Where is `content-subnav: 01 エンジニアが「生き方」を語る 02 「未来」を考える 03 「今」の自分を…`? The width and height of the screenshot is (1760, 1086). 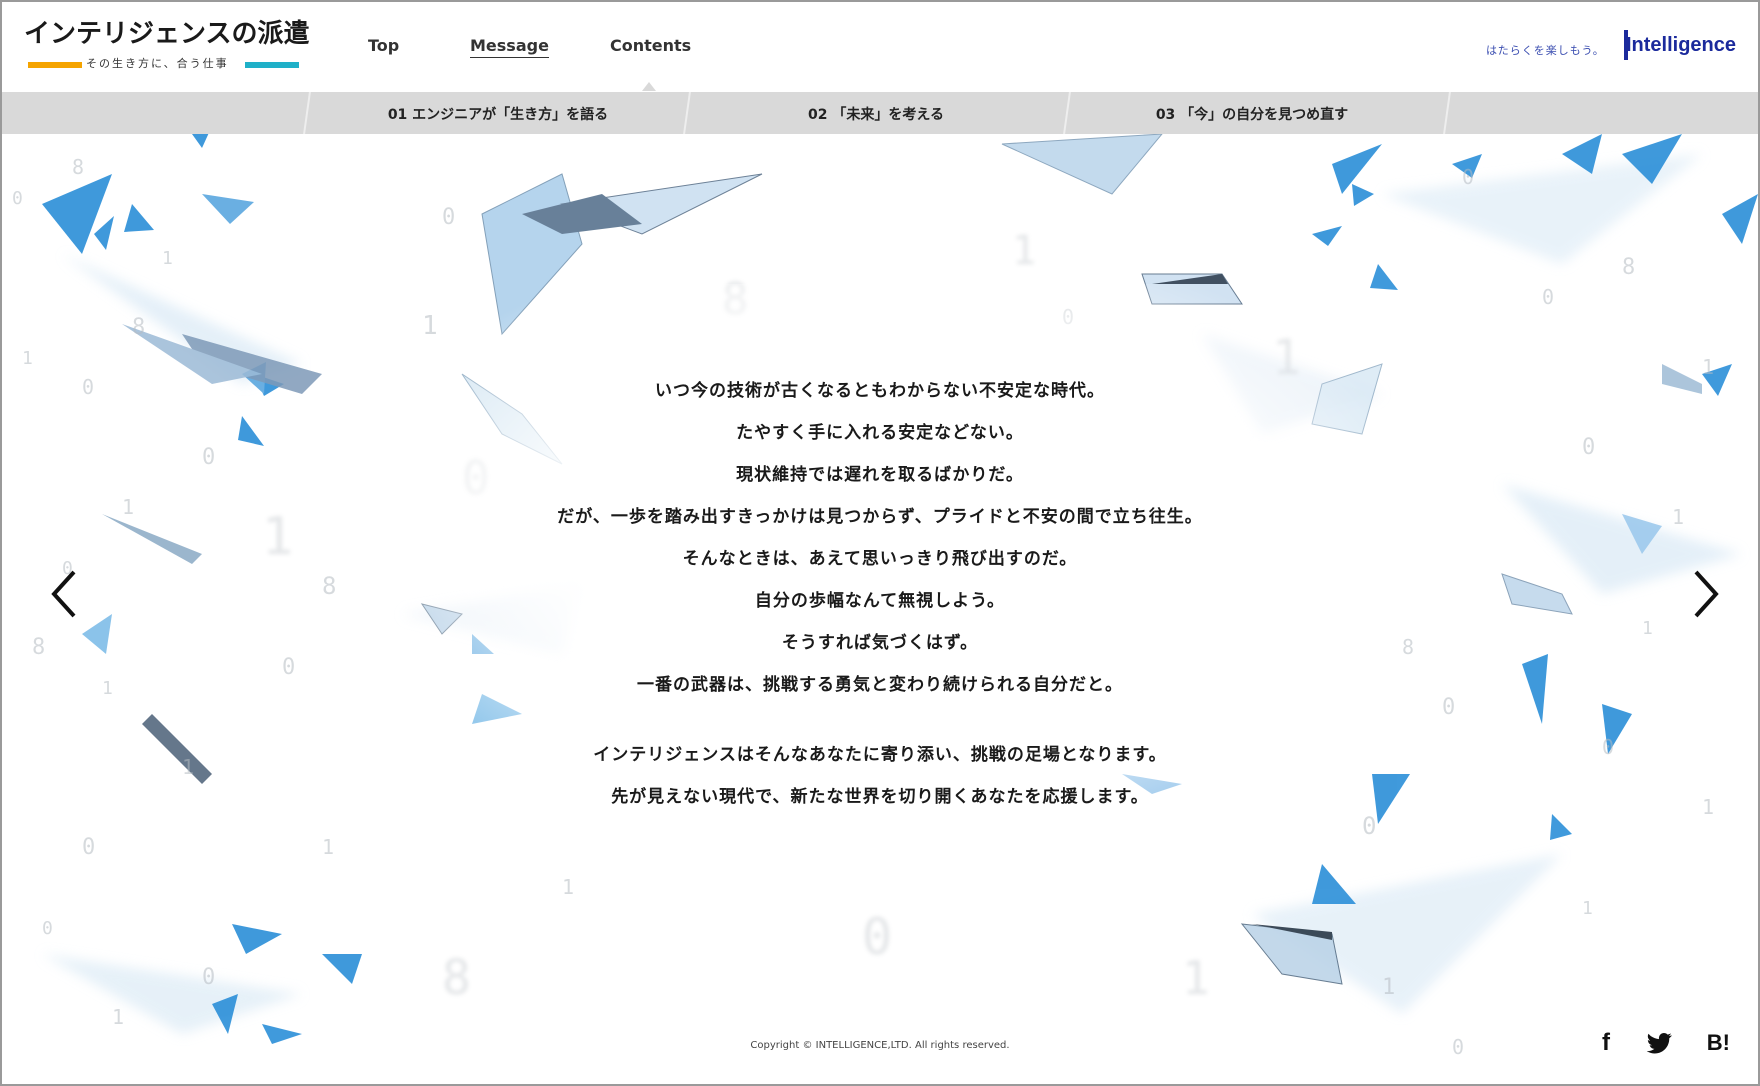 content-subnav: 01 エンジニアが「生き方」を語る 02 「未来」を考える 03 「今」の自分を… is located at coordinates (880, 113).